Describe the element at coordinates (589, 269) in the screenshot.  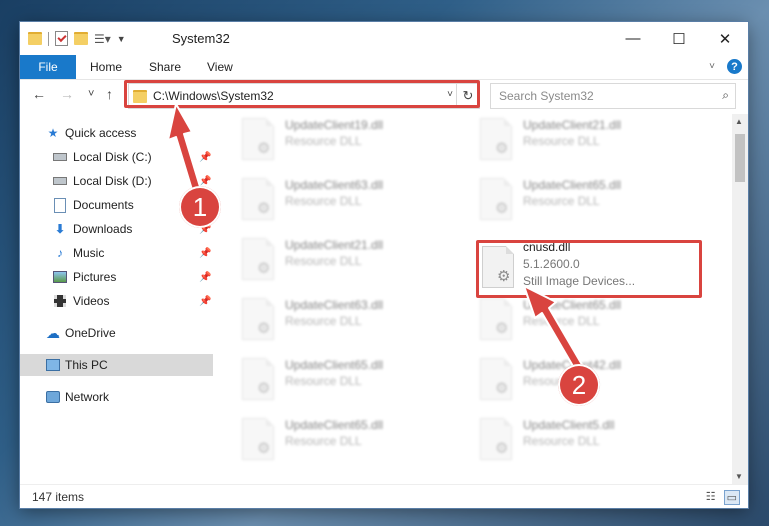
I see `file-highlight-box` at that location.